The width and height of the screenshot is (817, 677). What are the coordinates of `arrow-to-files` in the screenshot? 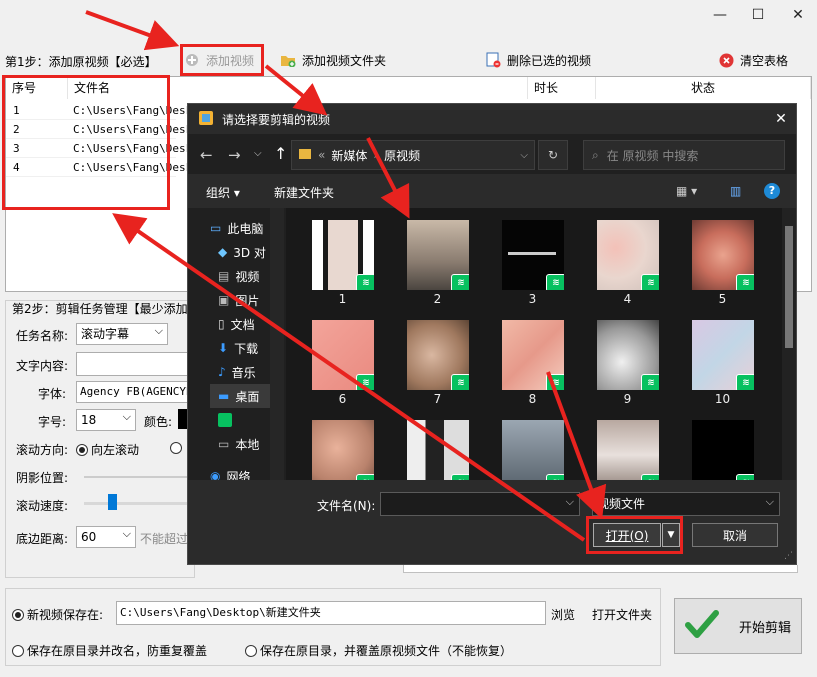 It's located at (388, 178).